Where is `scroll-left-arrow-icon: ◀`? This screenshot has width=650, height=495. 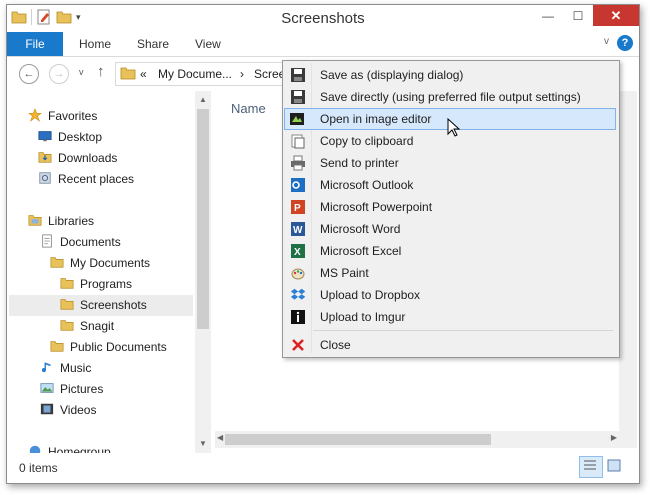 scroll-left-arrow-icon: ◀ is located at coordinates (220, 437).